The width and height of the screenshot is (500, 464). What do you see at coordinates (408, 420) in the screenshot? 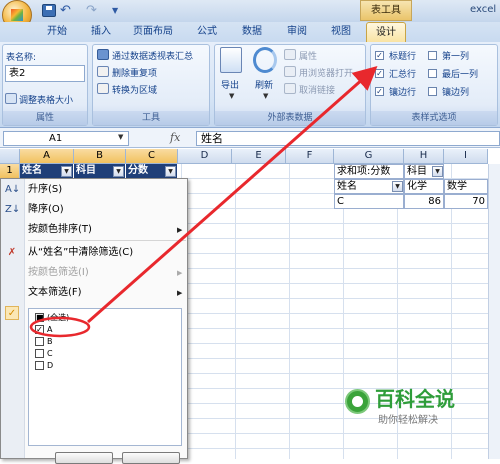
I see `watermark-subtitle: 助你轻松解决` at bounding box center [408, 420].